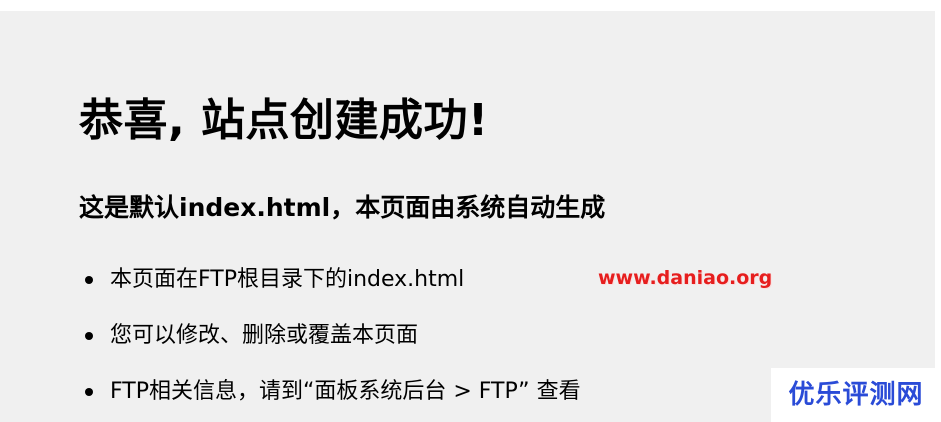 The height and width of the screenshot is (422, 941). Describe the element at coordinates (264, 335) in the screenshot. I see `list-item-text: 您可以修改、删除或覆盖本页面` at that location.